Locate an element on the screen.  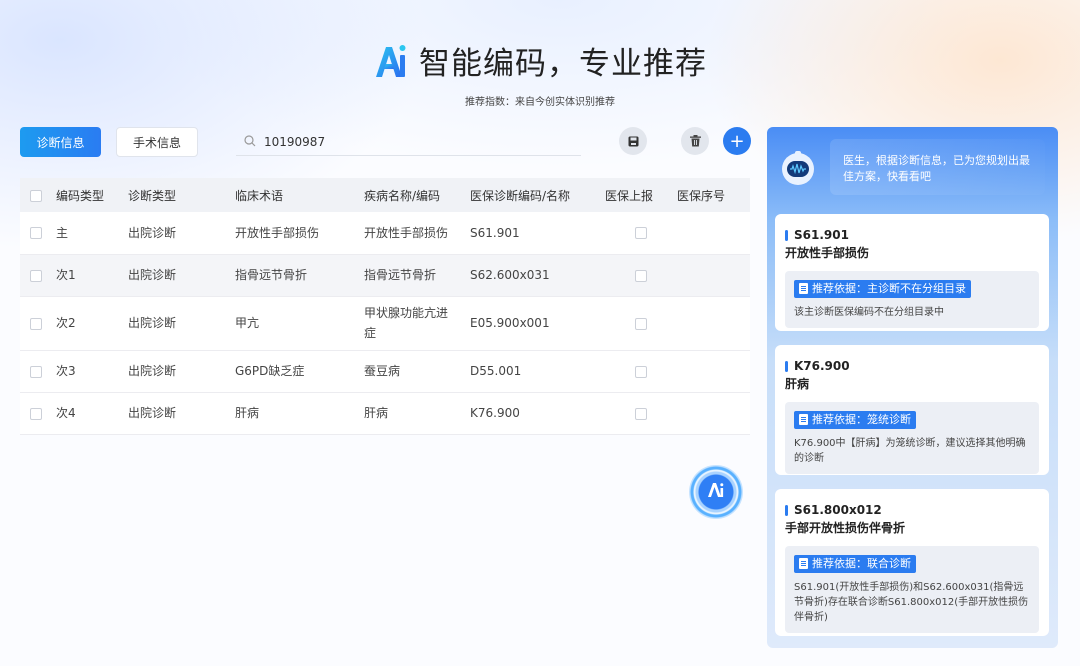
ai-icon is located at coordinates (716, 492).